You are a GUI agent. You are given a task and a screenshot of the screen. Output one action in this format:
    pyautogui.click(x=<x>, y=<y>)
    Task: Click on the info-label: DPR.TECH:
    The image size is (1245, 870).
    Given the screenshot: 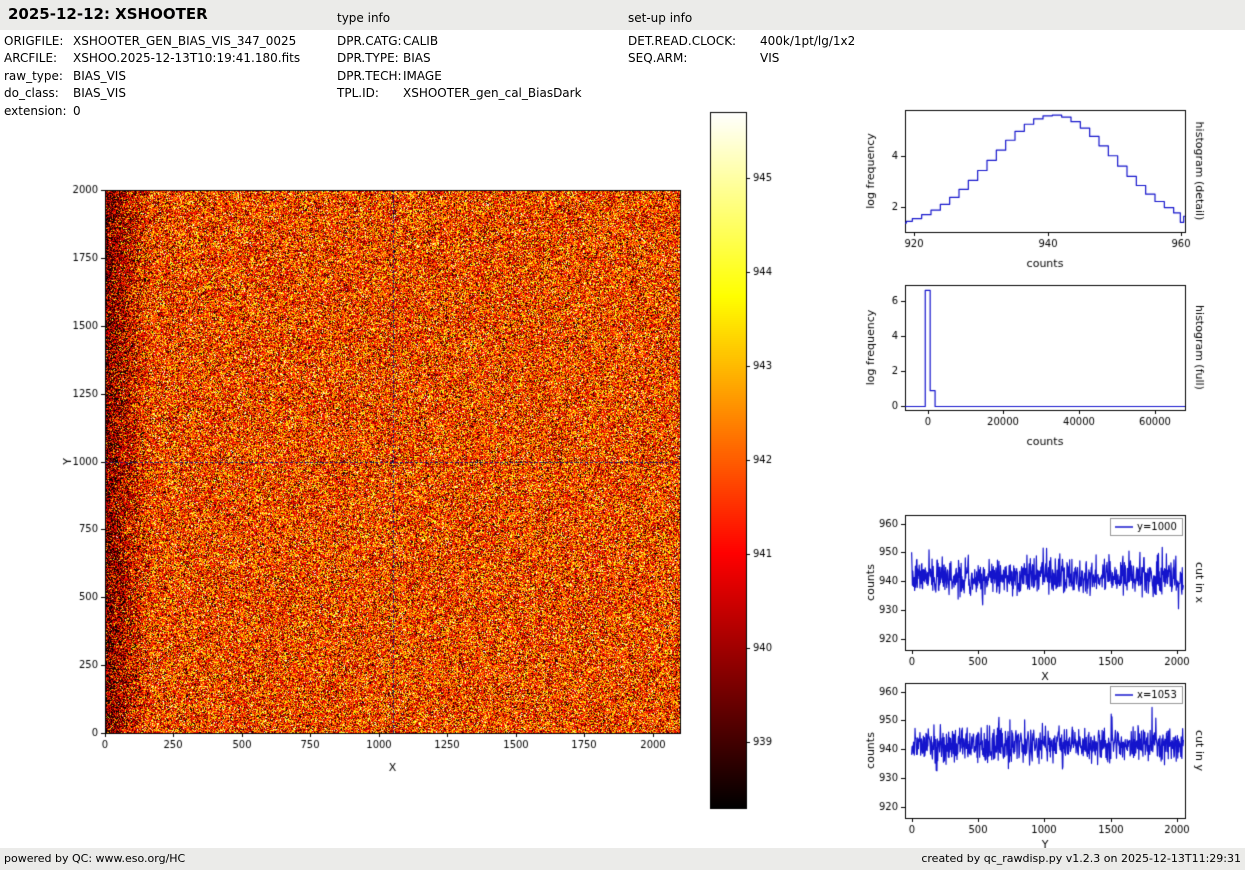 What is the action you would take?
    pyautogui.click(x=369, y=75)
    